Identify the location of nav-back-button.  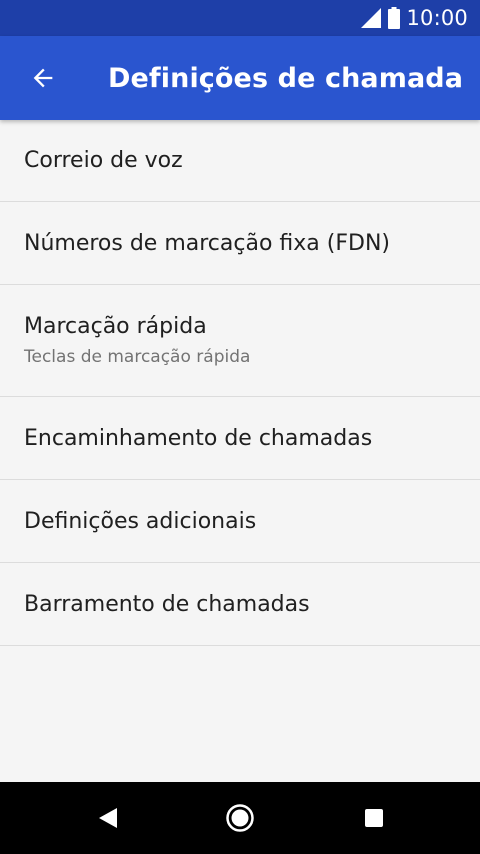
(108, 818).